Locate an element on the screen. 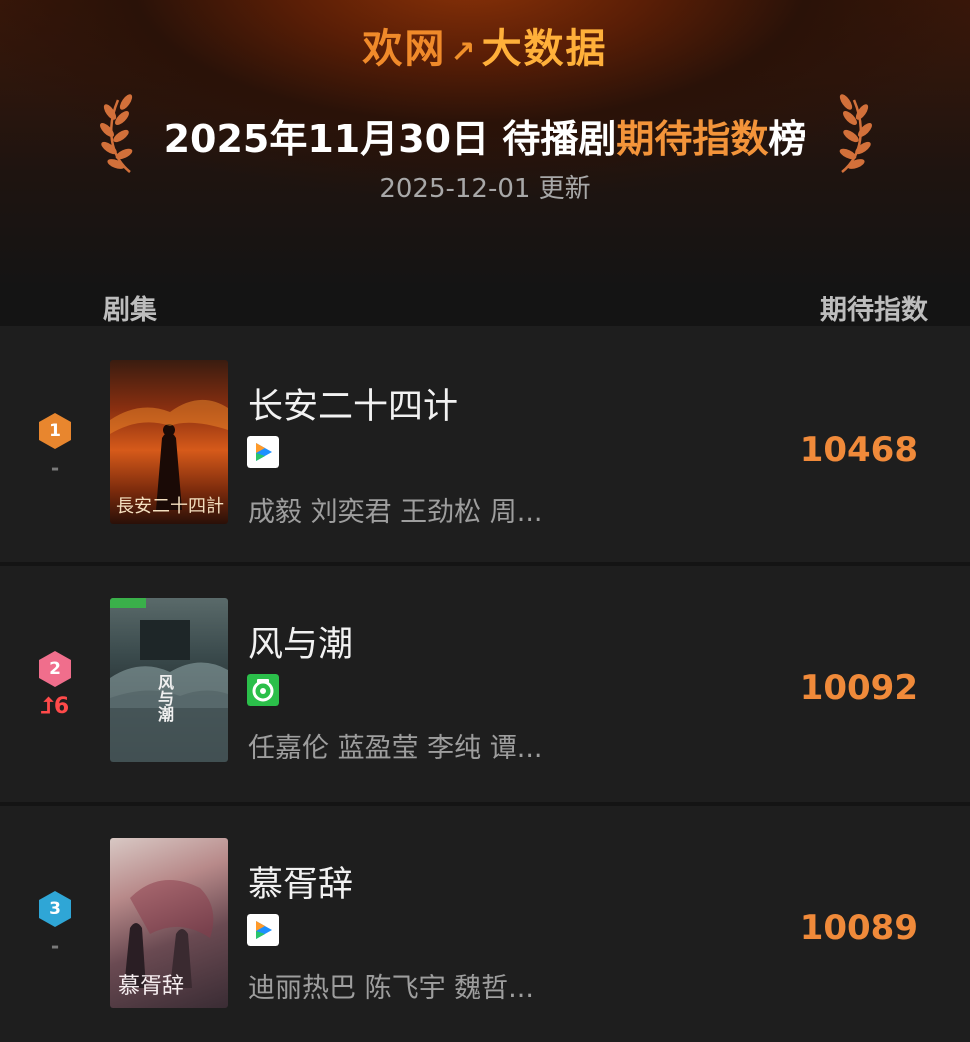  poster-image: 风与潮 is located at coordinates (169, 680).